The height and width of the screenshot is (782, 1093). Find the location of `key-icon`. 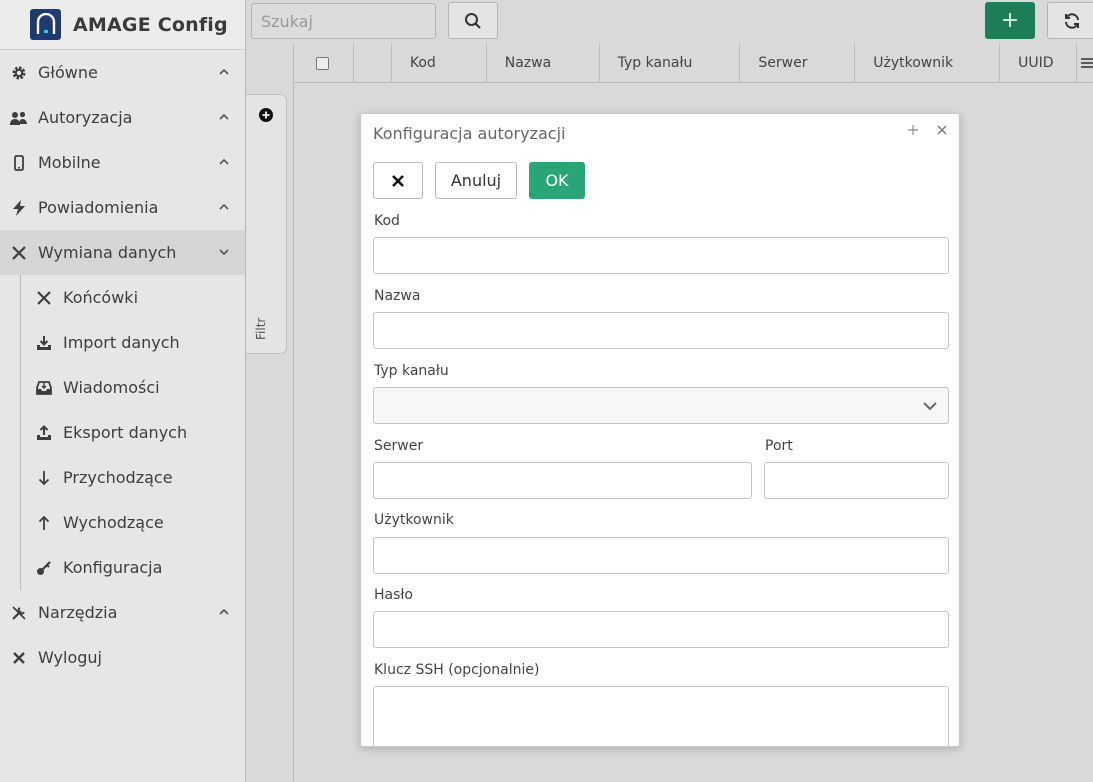

key-icon is located at coordinates (44, 568).